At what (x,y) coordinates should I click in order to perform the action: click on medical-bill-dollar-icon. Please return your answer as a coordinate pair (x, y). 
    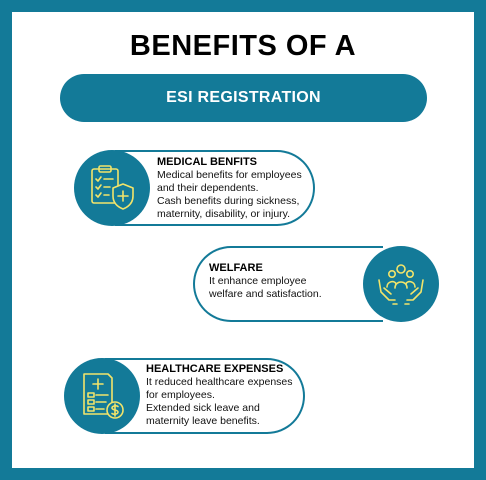
    Looking at the image, I should click on (103, 396).